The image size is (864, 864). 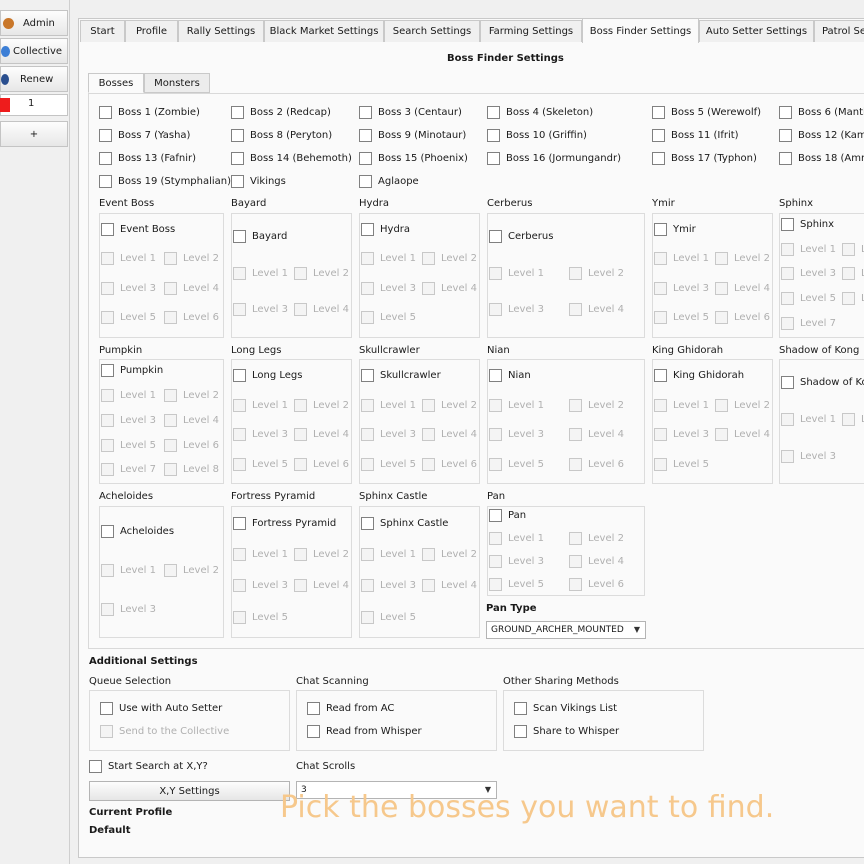 What do you see at coordinates (821, 158) in the screenshot?
I see `boss-checkbox: Boss 18 (Amm` at bounding box center [821, 158].